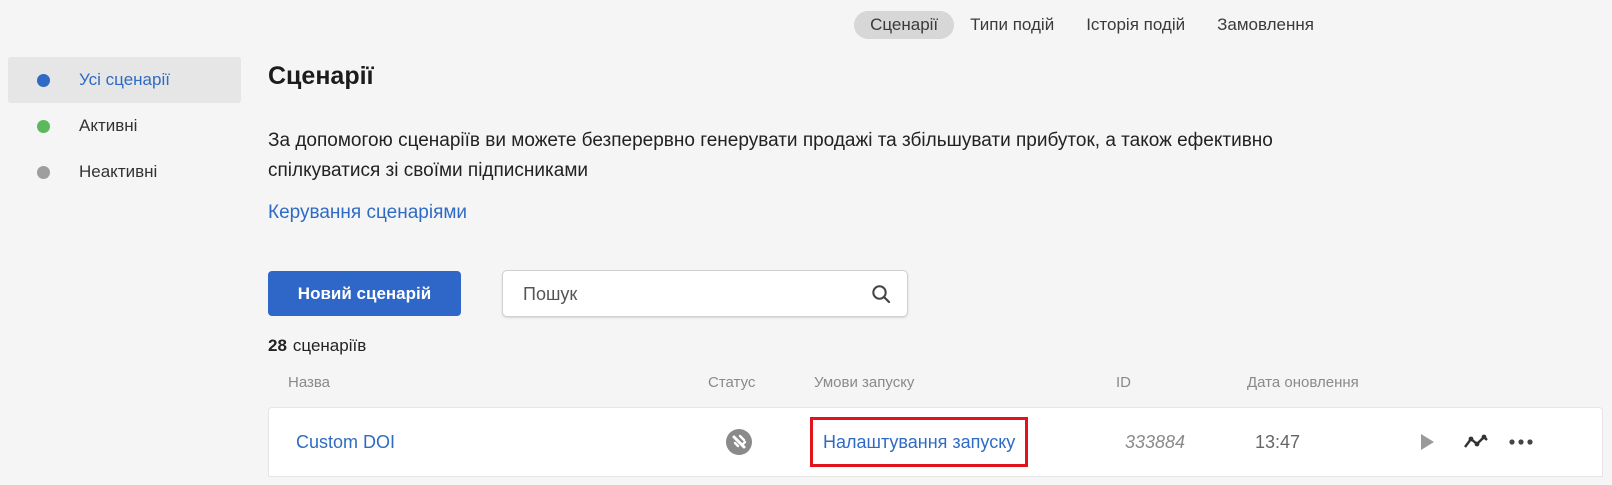 Image resolution: width=1612 pixels, height=485 pixels. Describe the element at coordinates (1155, 442) in the screenshot. I see `scenario-id: 333884` at that location.